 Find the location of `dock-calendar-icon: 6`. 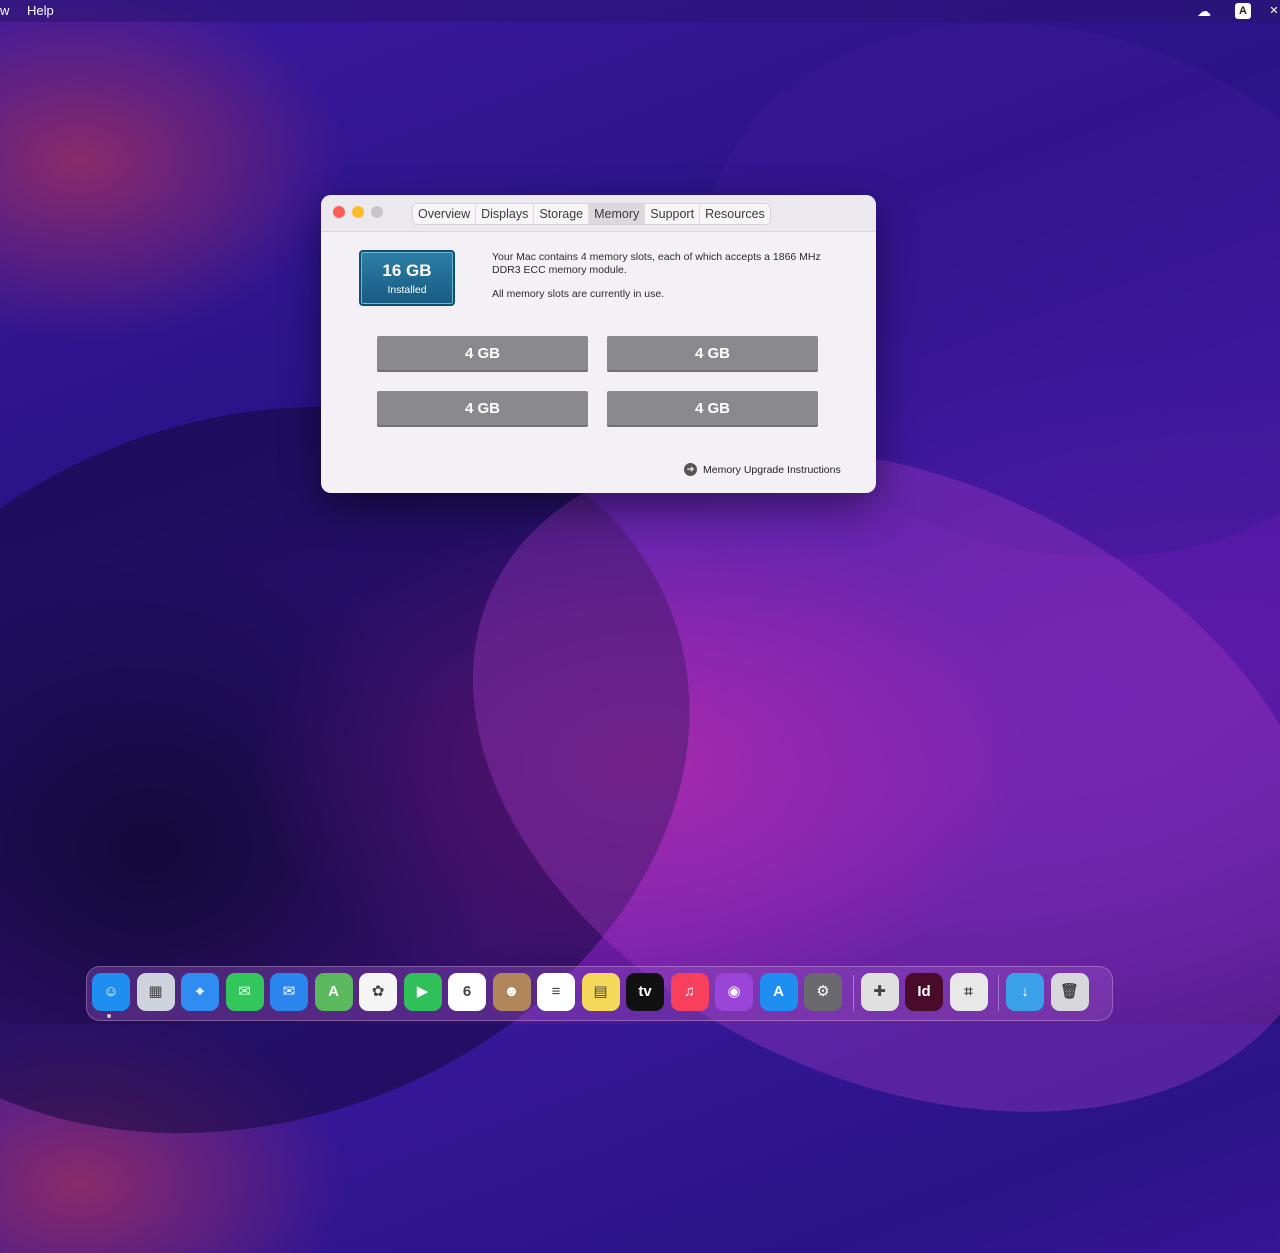

dock-calendar-icon: 6 is located at coordinates (467, 992).